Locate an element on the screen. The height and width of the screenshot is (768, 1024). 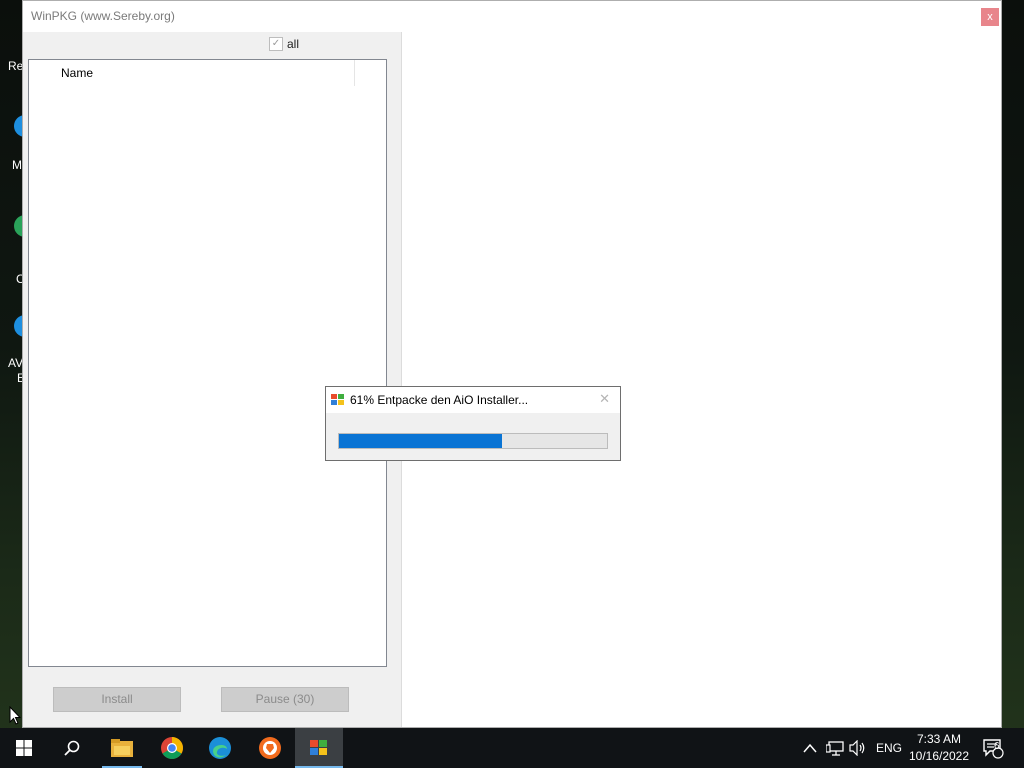
language-indicator: ENG is located at coordinates (889, 748).